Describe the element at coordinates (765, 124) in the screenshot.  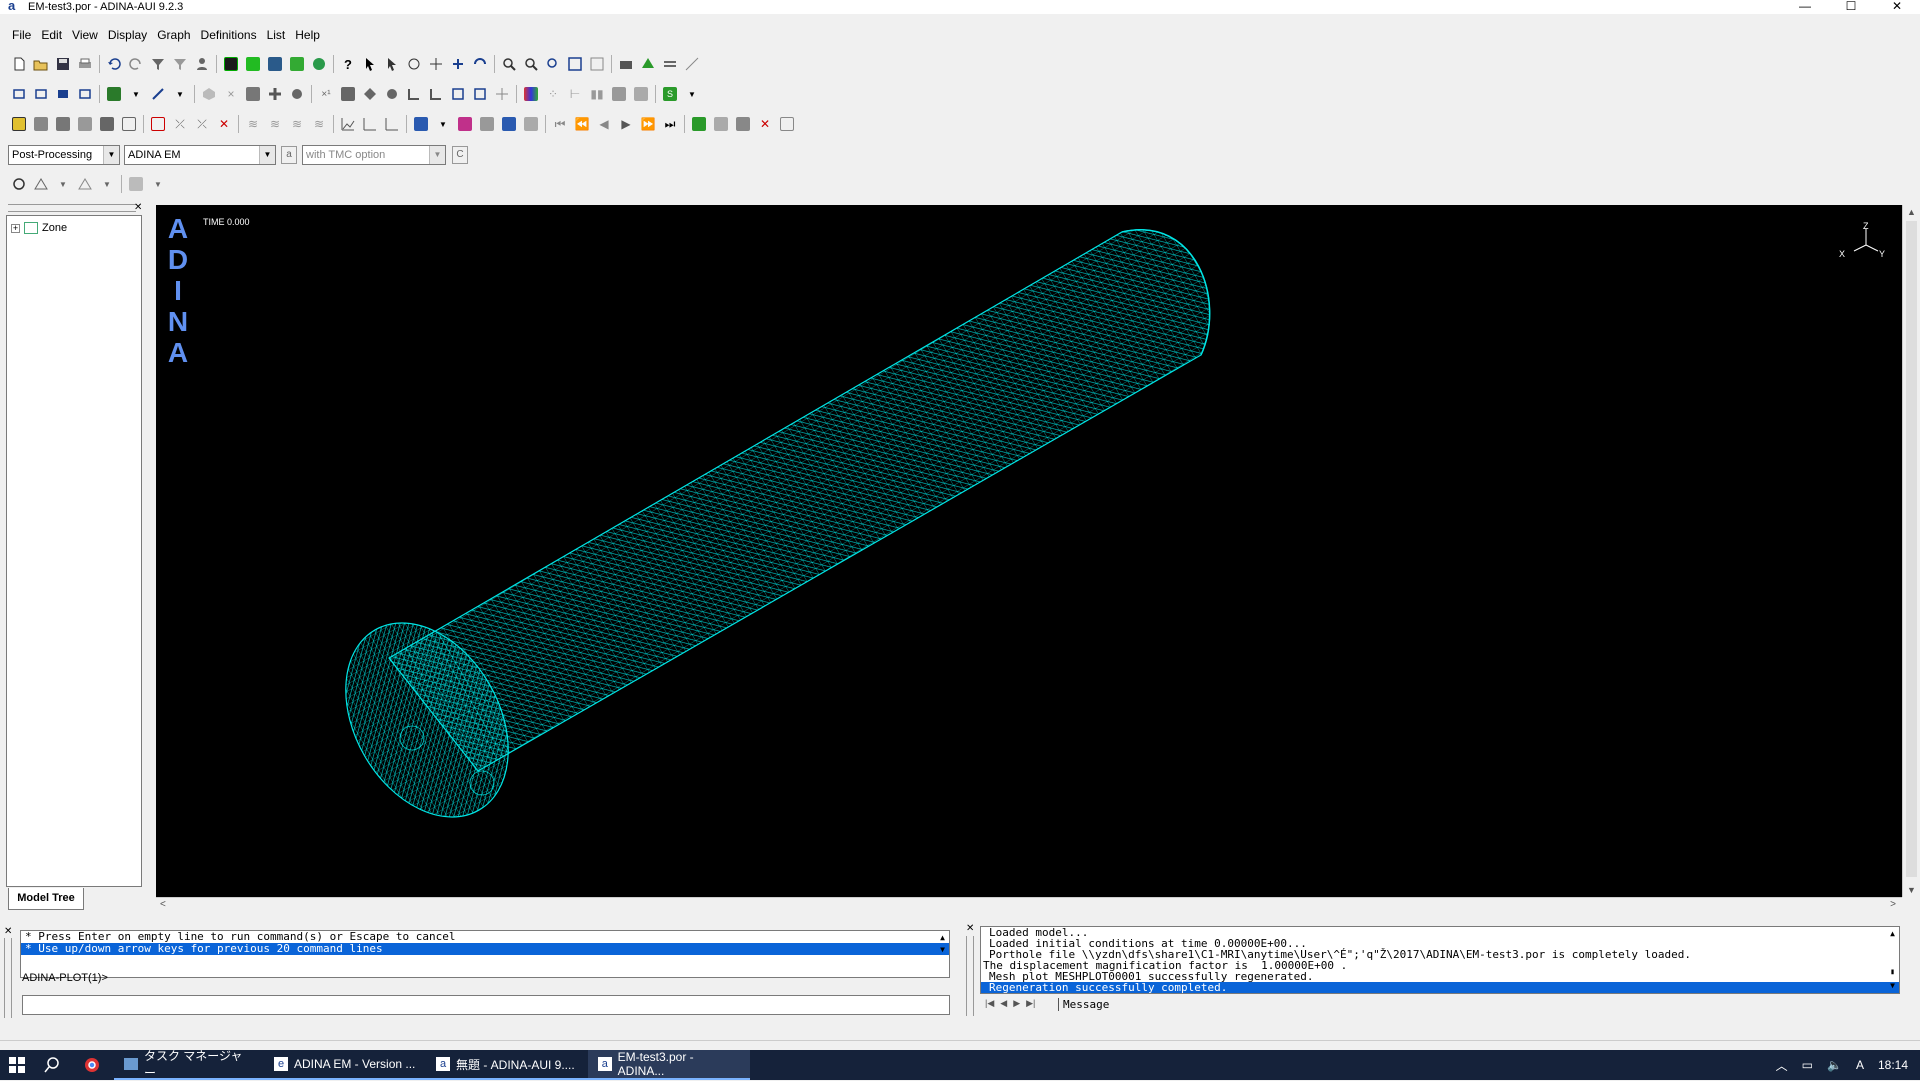
I see `anim-delete-icon: ✕` at that location.